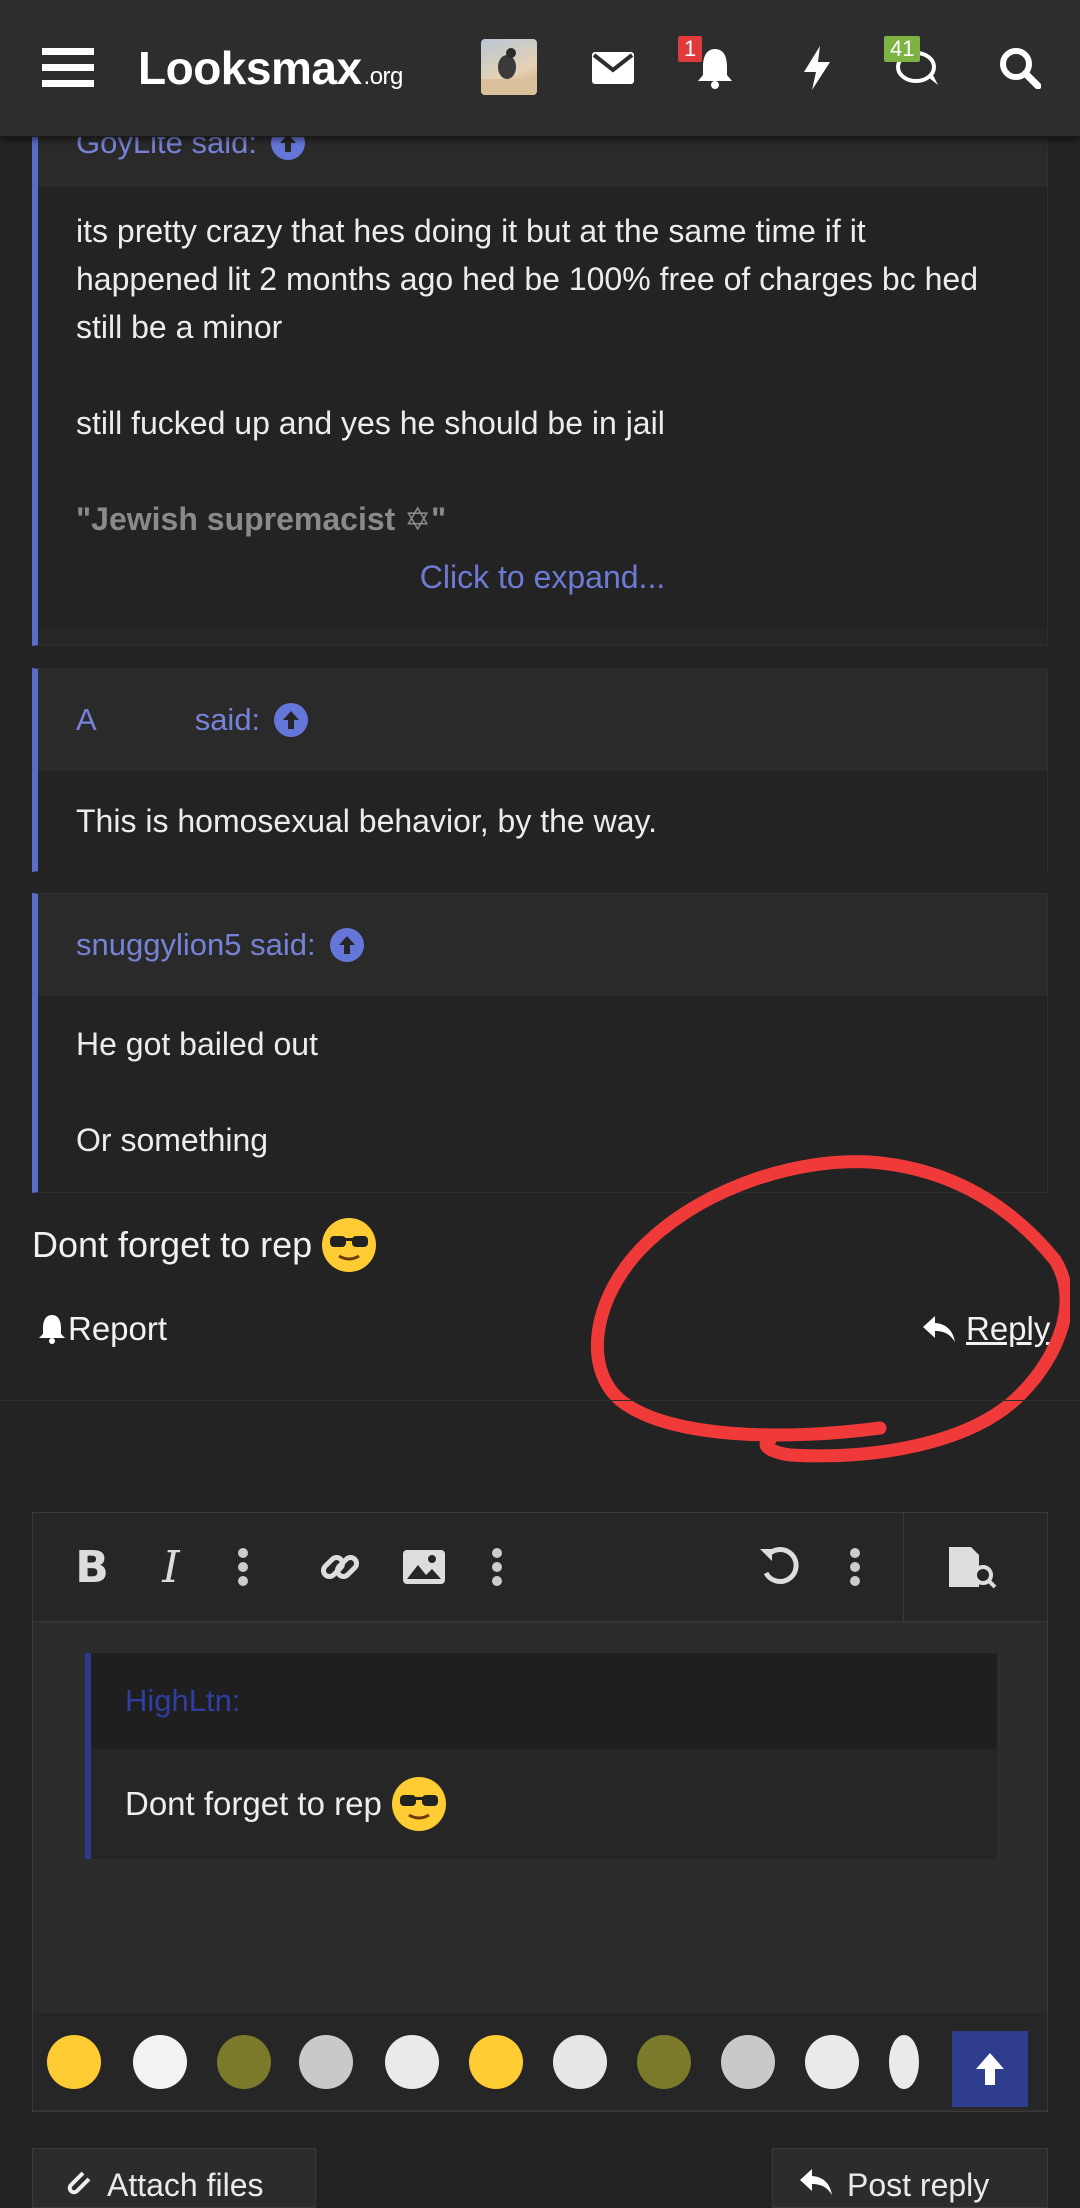 This screenshot has height=2208, width=1080. What do you see at coordinates (918, 2185) in the screenshot?
I see `post-reply-label: Post reply` at bounding box center [918, 2185].